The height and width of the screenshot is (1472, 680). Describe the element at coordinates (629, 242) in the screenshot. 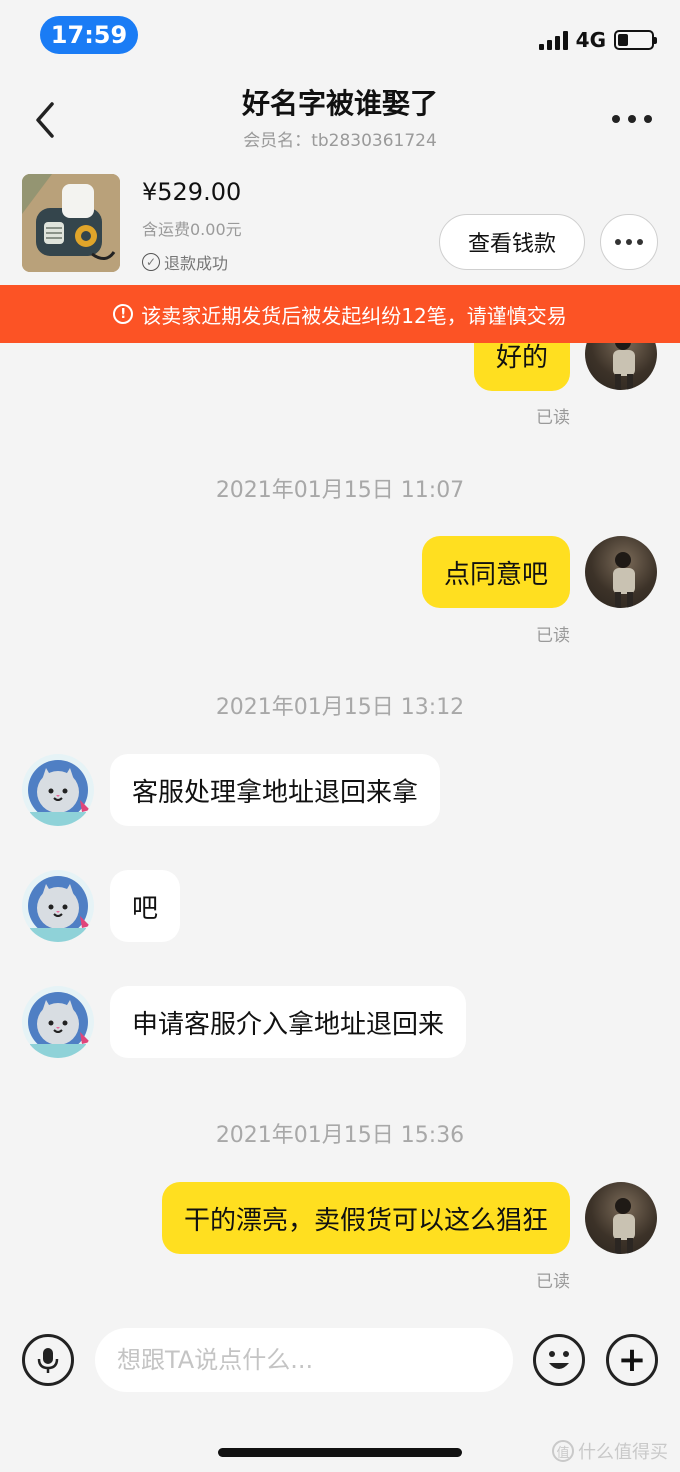

I see `product-more-button` at that location.